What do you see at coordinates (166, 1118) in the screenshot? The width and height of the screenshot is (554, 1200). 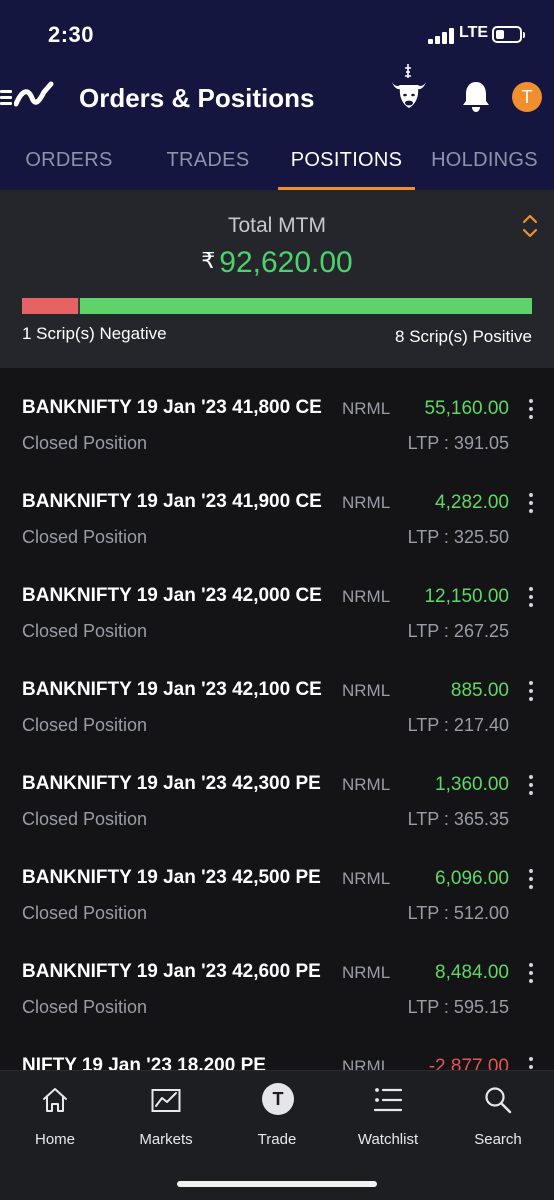 I see `nav-markets: Markets` at bounding box center [166, 1118].